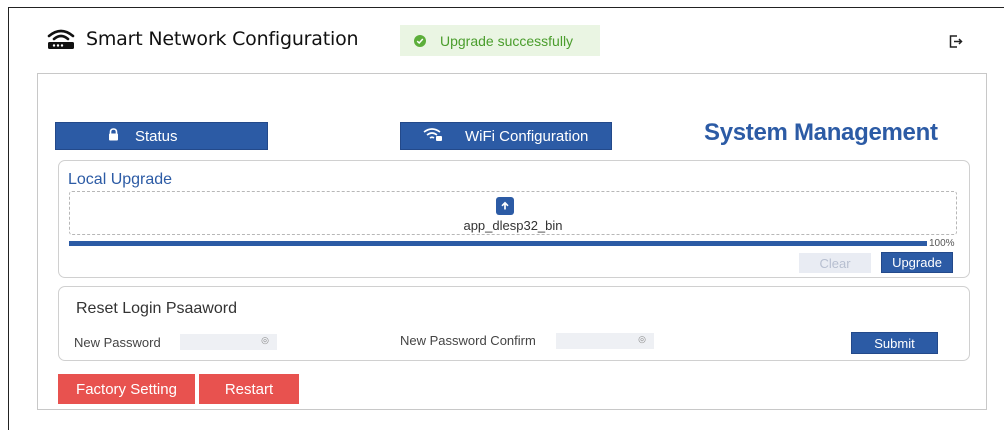 This screenshot has width=1004, height=430. I want to click on upload-icon, so click(505, 206).